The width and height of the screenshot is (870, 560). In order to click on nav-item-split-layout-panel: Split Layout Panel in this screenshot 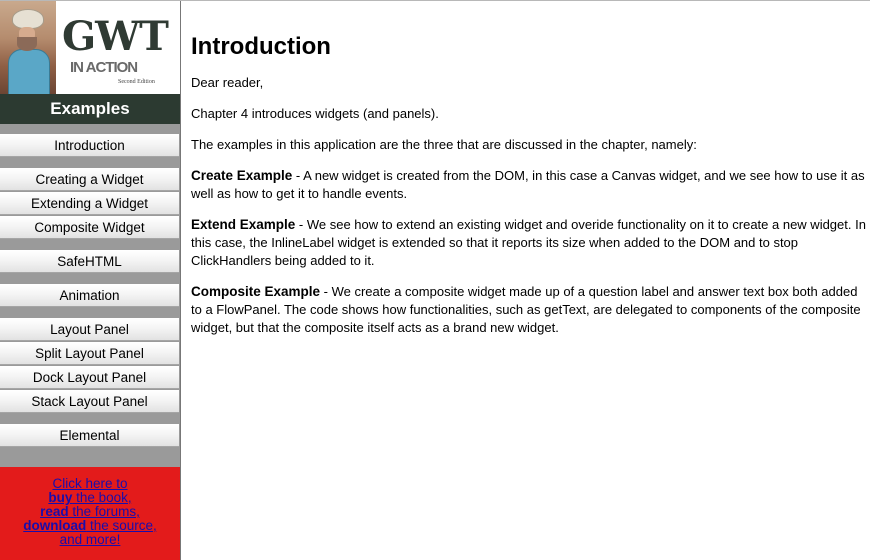, I will do `click(89, 353)`.